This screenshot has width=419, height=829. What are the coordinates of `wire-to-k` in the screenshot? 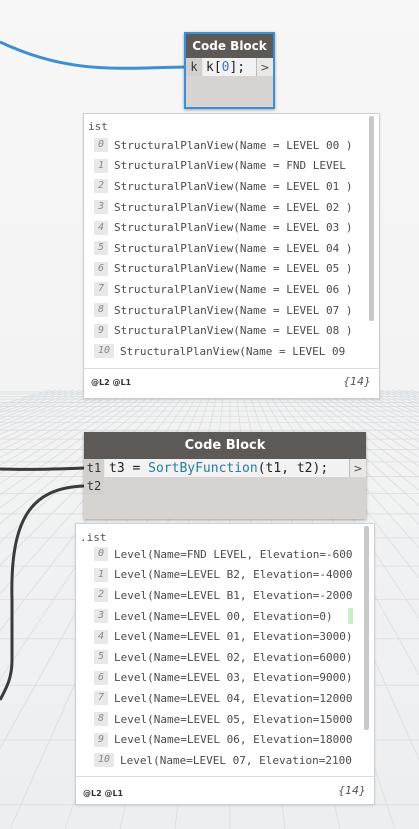 It's located at (93, 55).